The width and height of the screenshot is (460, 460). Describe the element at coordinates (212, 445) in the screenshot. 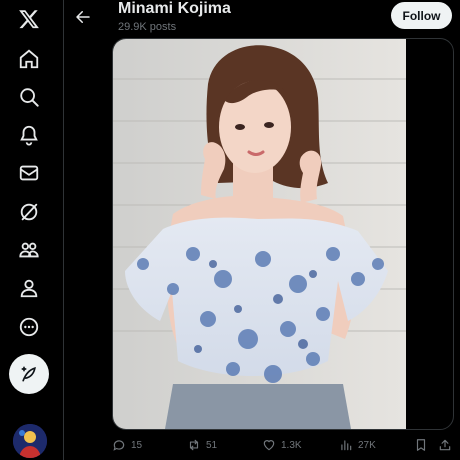

I see `repost-count: 51` at that location.